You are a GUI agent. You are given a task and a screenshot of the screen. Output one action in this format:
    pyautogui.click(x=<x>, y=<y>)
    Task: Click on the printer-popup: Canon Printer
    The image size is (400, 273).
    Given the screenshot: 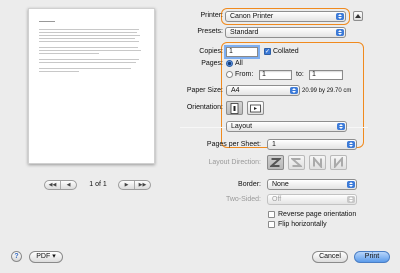 What is the action you would take?
    pyautogui.click(x=285, y=16)
    